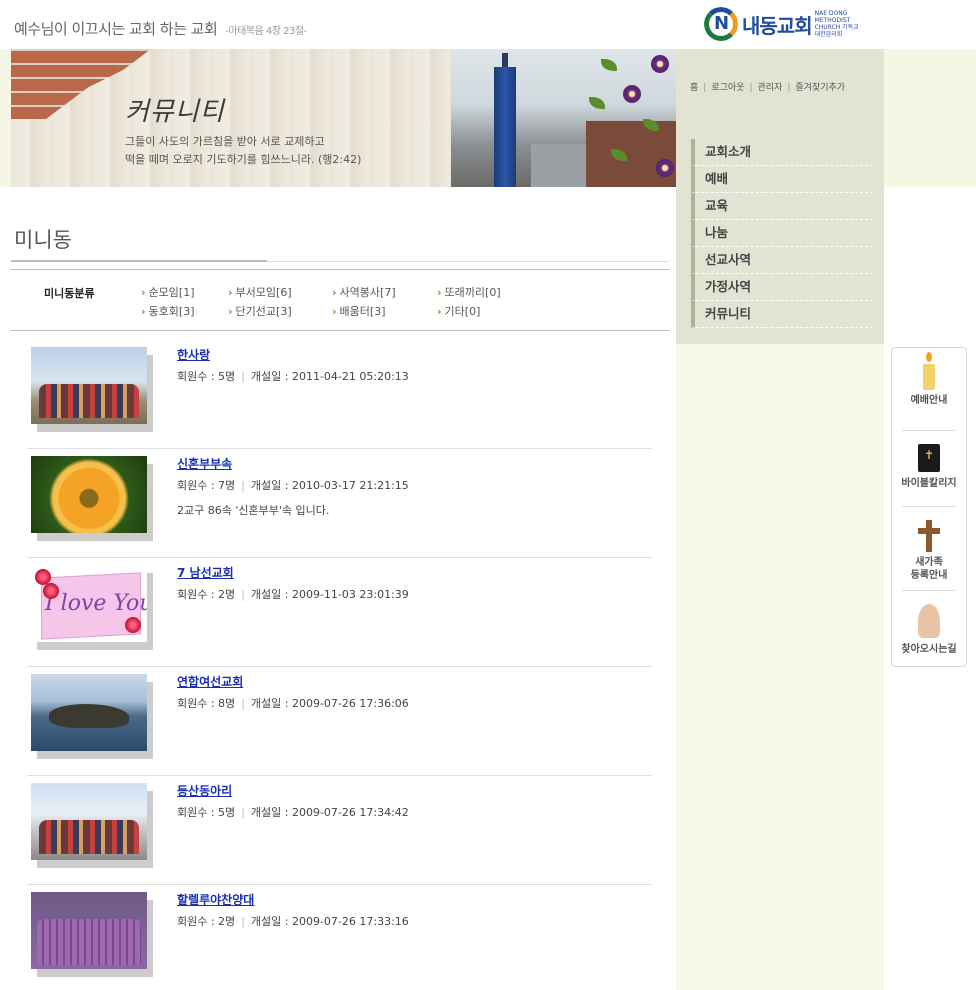 This screenshot has width=976, height=990. I want to click on quick-newfamily-label1: 새가족, so click(929, 562).